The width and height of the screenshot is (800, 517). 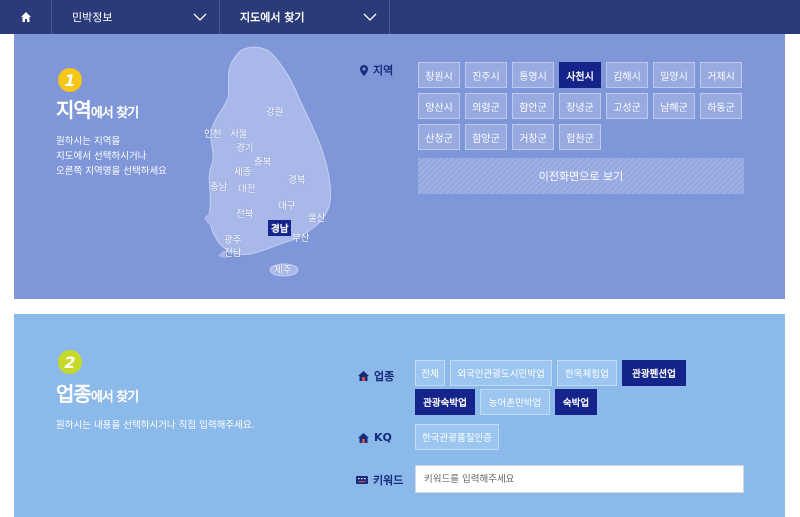 I want to click on city-button-hamyang: 함양군, so click(x=486, y=137).